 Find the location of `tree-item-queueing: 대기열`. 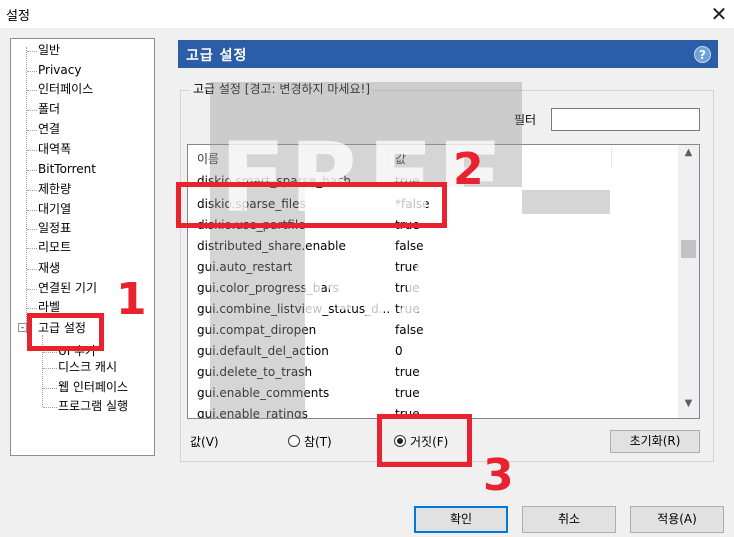

tree-item-queueing: 대기열 is located at coordinates (54, 209).